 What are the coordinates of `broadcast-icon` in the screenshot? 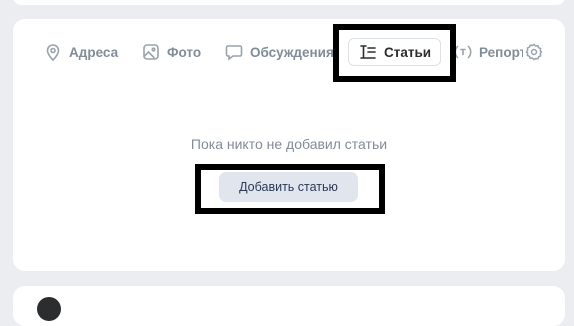 It's located at (463, 52).